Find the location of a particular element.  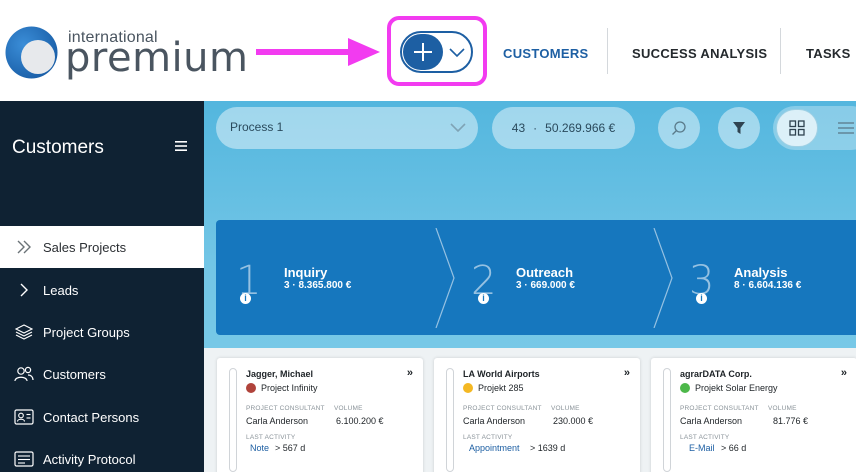

add-button is located at coordinates (423, 52).